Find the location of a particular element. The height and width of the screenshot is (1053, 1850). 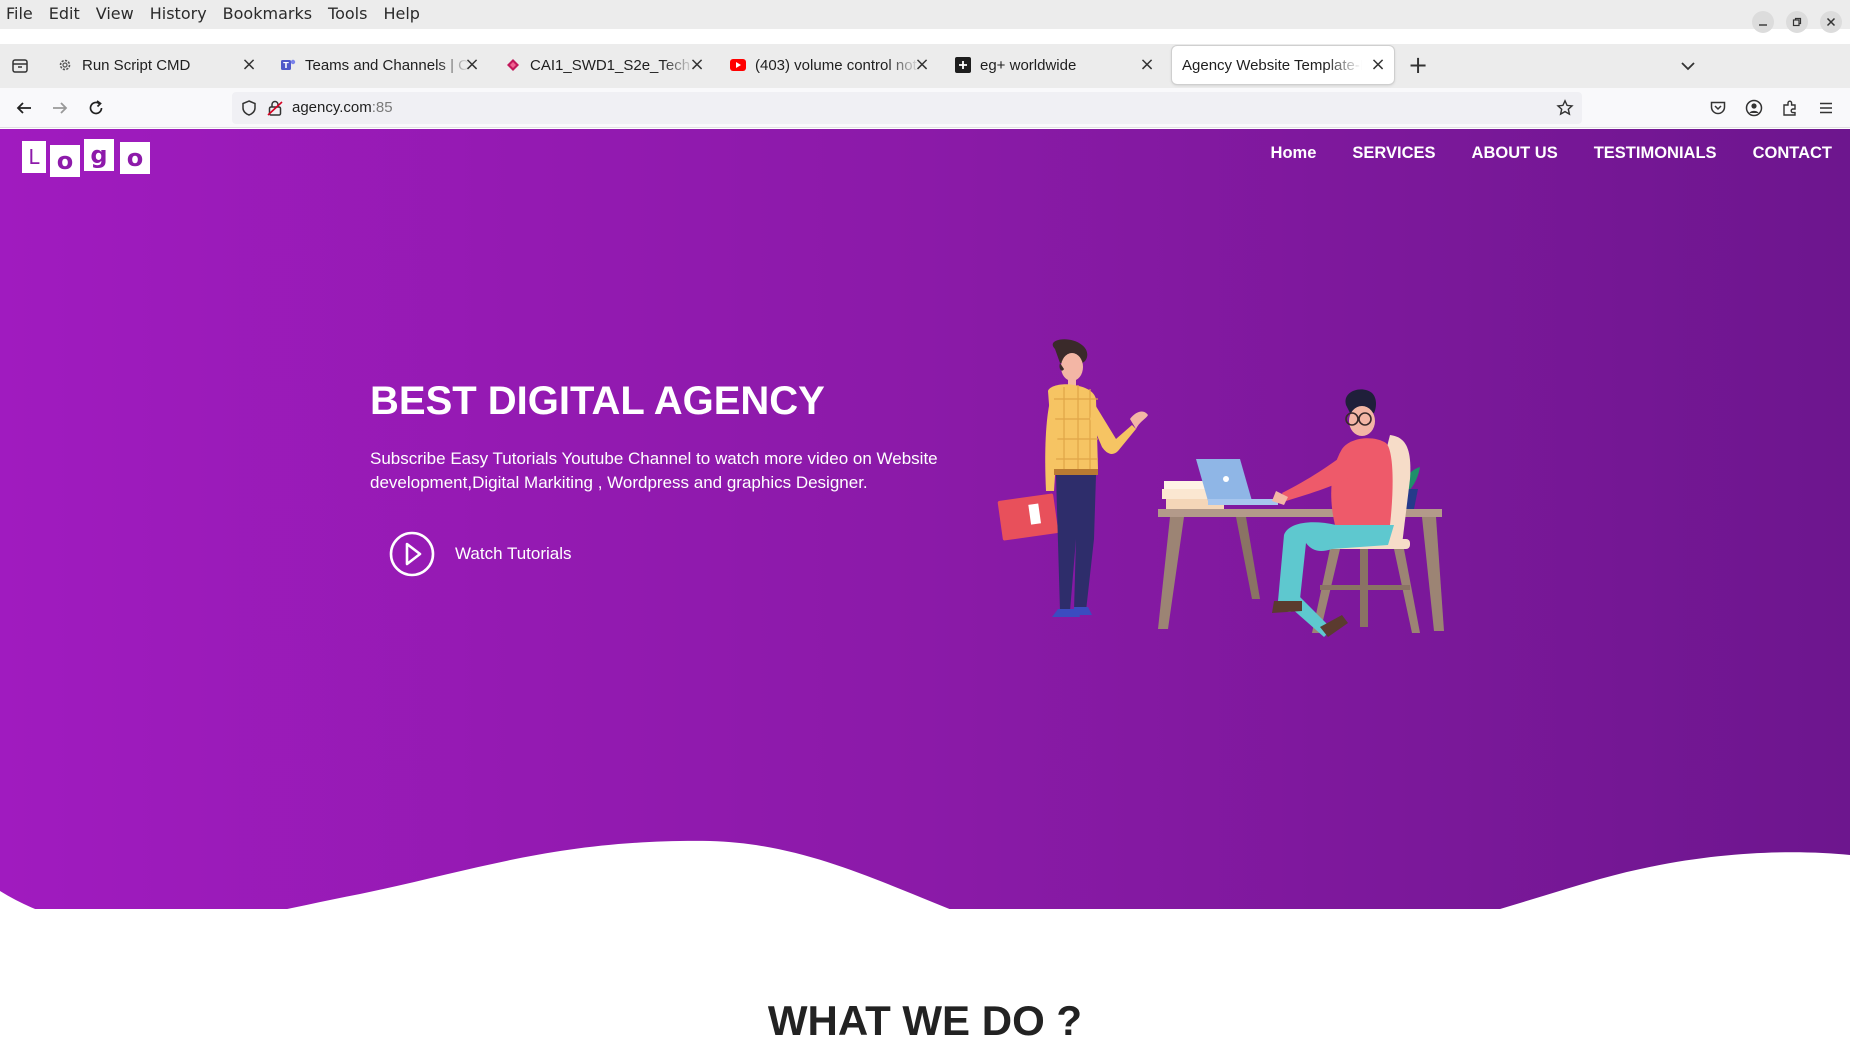

logo-letter: g is located at coordinates (99, 155).